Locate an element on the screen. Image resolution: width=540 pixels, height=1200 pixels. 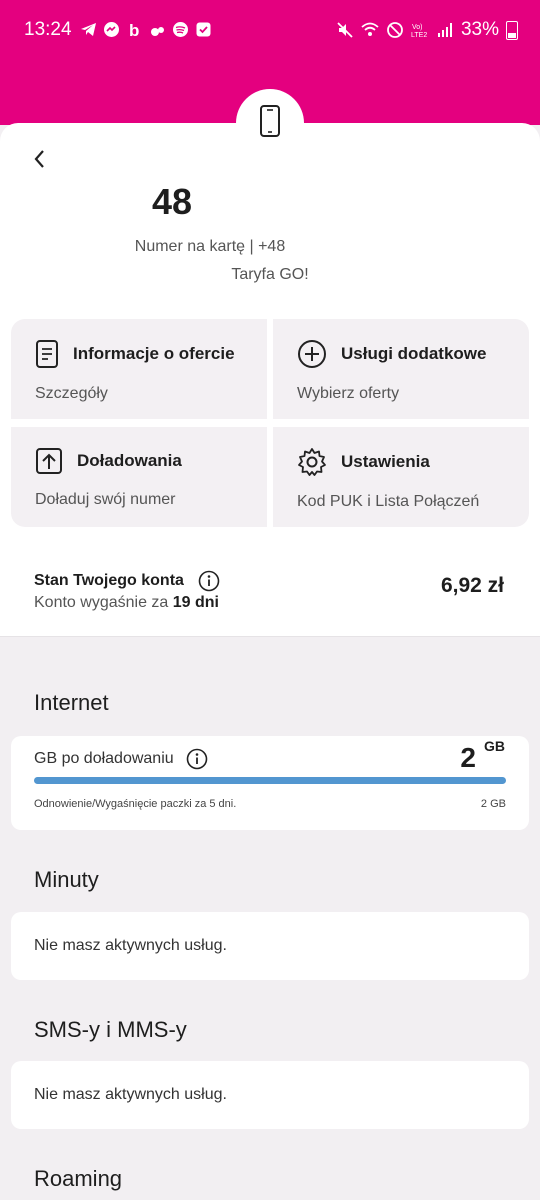
dnd-icon is located at coordinates (395, 30).